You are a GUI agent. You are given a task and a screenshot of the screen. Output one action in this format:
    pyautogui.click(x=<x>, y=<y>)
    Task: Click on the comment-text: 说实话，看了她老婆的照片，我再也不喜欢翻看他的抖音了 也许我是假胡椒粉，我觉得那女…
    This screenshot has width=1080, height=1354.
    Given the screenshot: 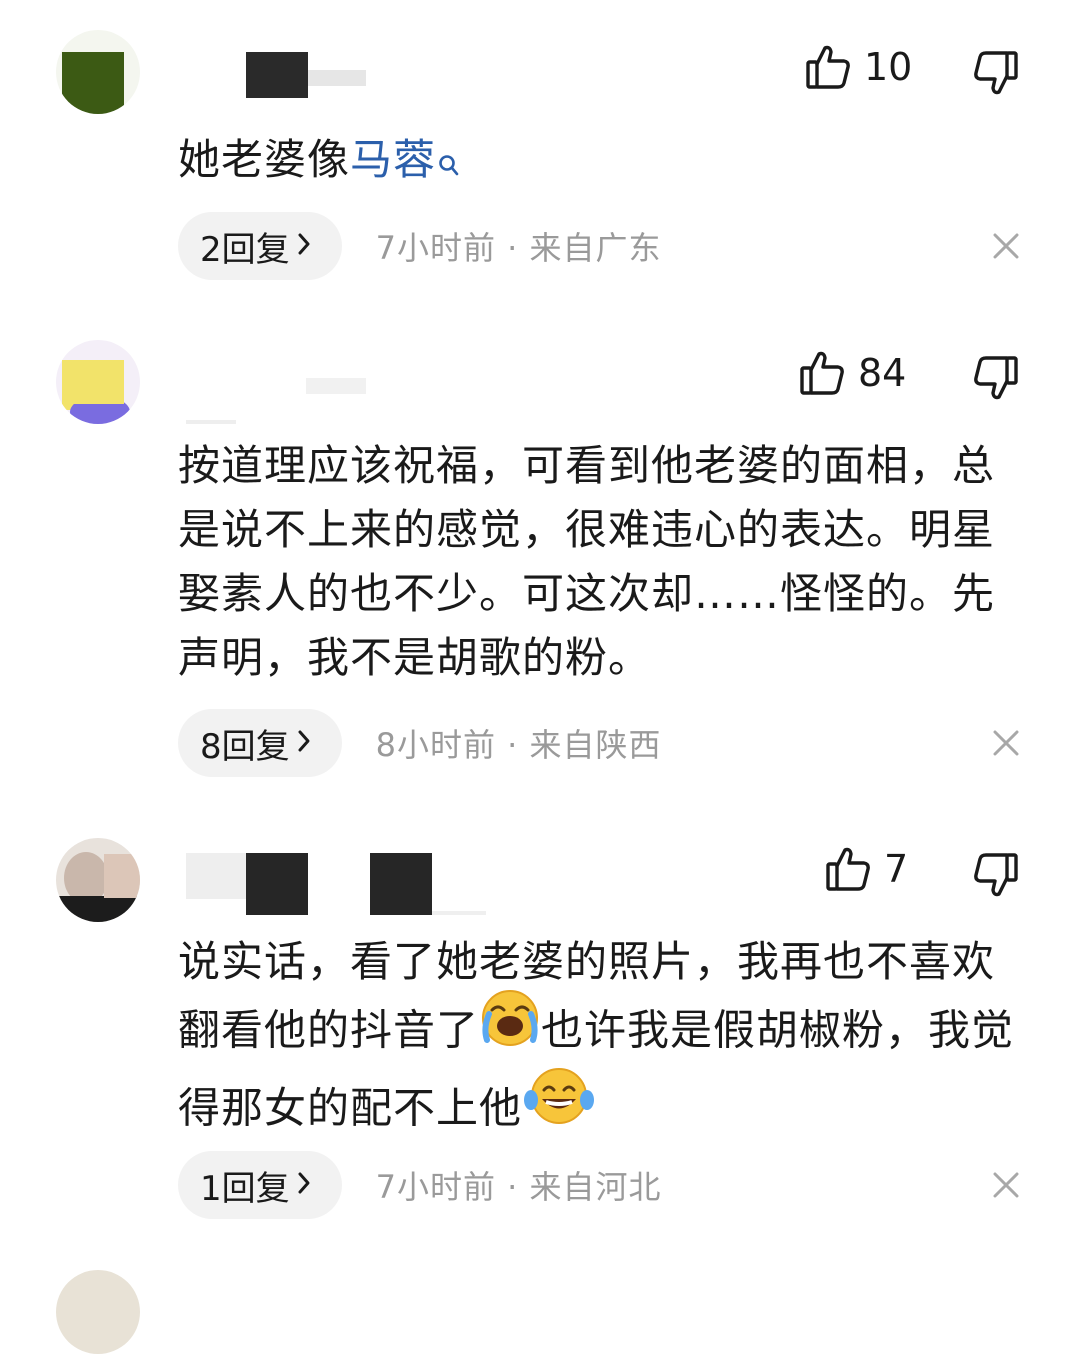 What is the action you would take?
    pyautogui.click(x=598, y=1040)
    